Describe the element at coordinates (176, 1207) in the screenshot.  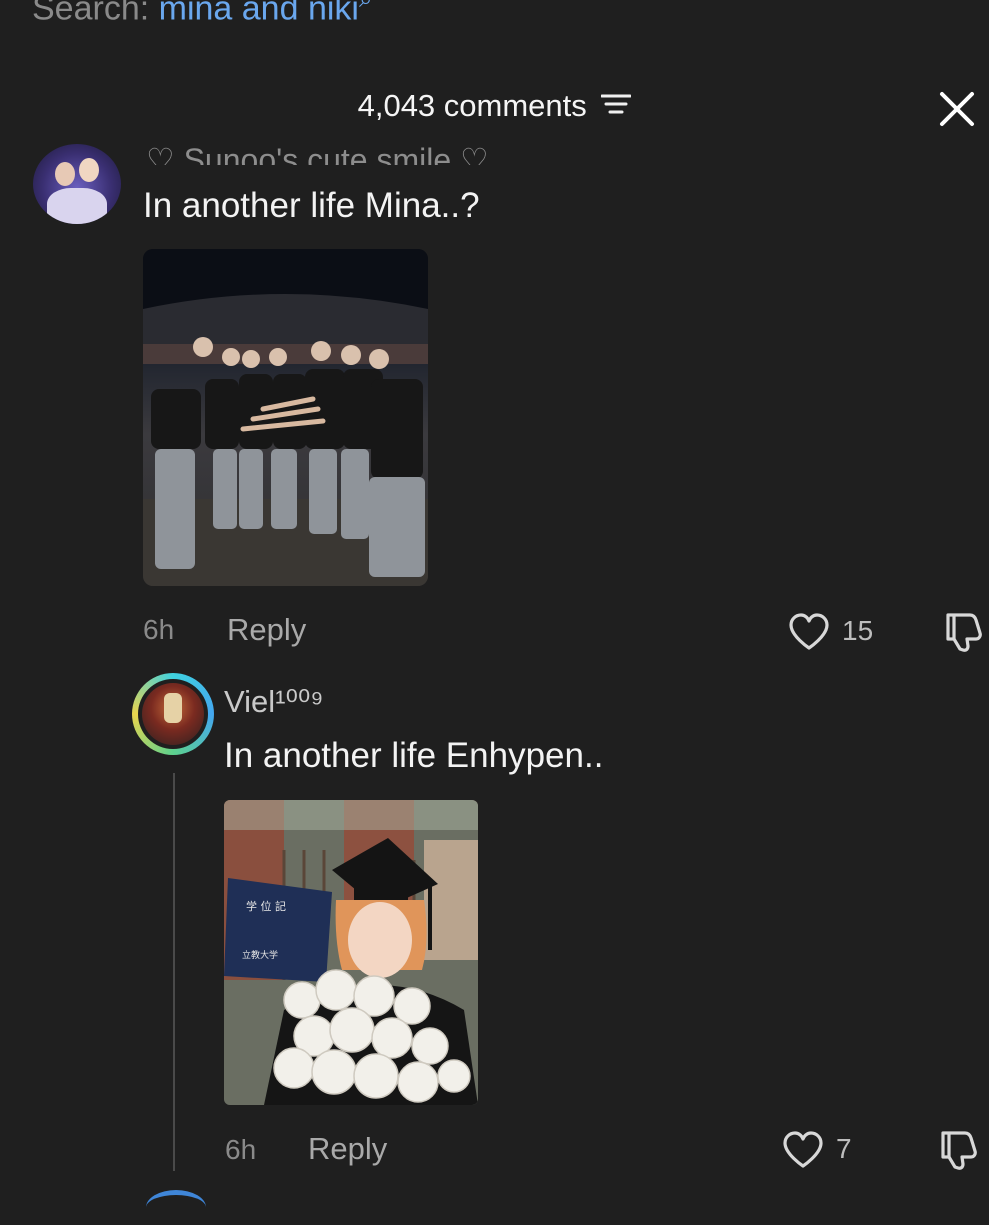
I see `next-avatar-edge` at that location.